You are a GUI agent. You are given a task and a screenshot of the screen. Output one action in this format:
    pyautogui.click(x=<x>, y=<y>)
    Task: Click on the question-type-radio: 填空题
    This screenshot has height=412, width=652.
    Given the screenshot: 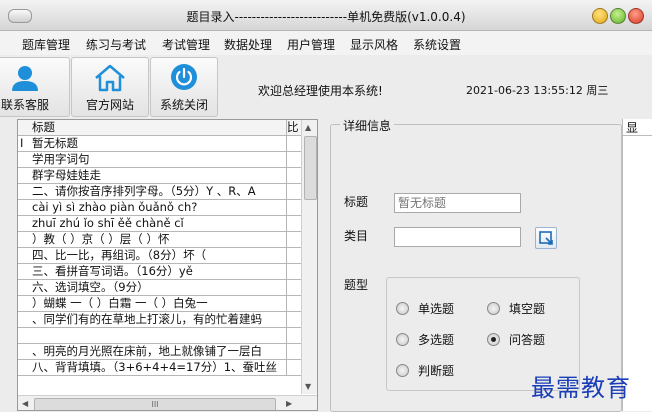 What is the action you would take?
    pyautogui.click(x=516, y=308)
    